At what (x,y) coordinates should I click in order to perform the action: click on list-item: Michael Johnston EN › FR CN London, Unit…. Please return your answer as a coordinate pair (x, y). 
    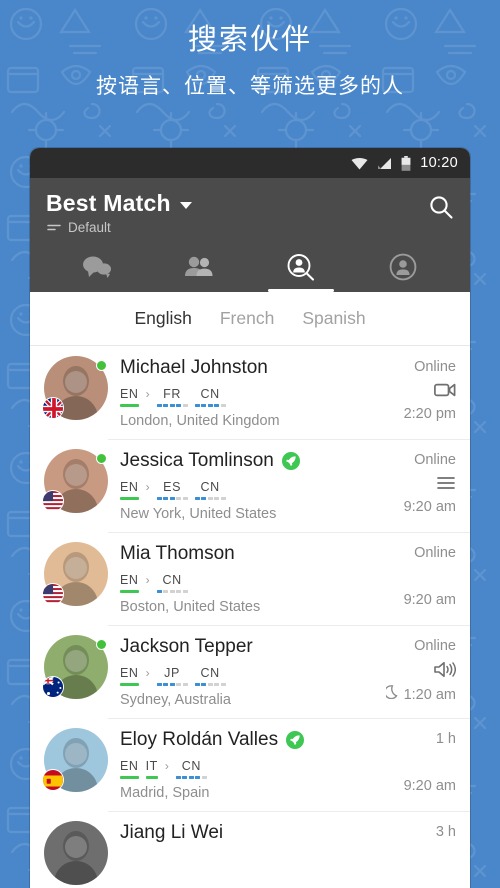
    Looking at the image, I should click on (250, 392).